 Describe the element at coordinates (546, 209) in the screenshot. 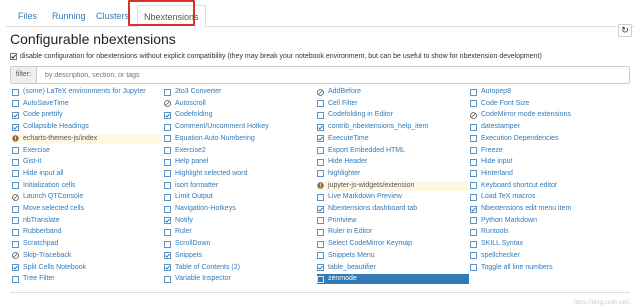

I see `extension-item: Nbextensions edit menu item` at that location.